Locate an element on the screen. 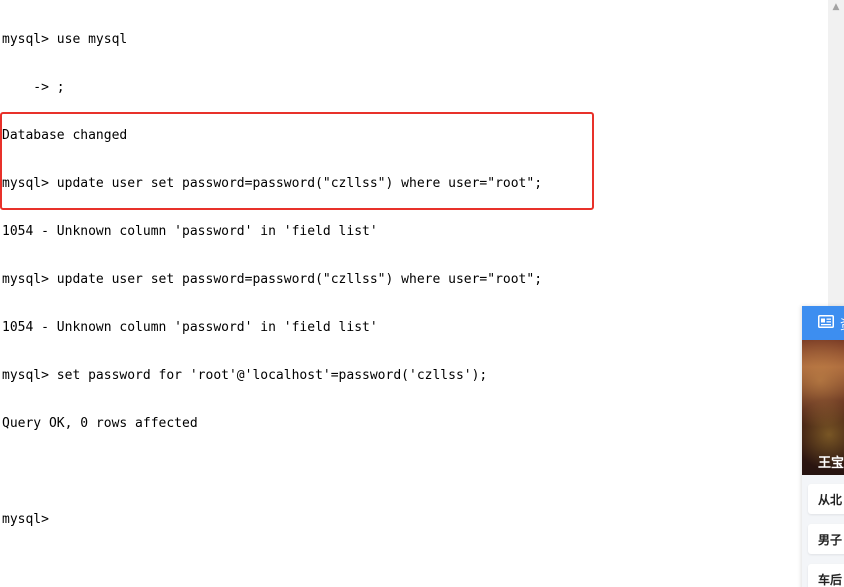 The image size is (844, 587). news-panel-title: 资 is located at coordinates (842, 323).